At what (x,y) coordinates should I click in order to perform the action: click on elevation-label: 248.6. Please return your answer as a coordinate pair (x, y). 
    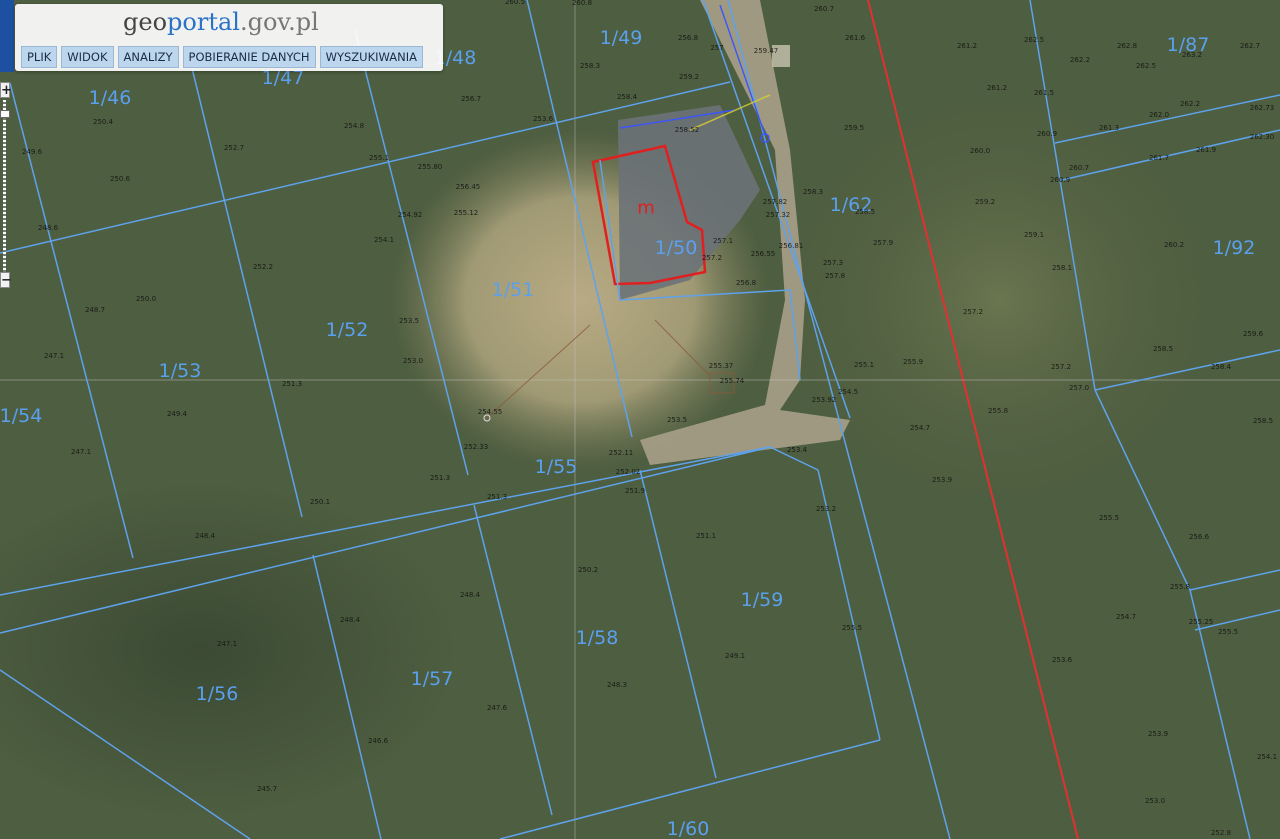
    Looking at the image, I should click on (48, 228).